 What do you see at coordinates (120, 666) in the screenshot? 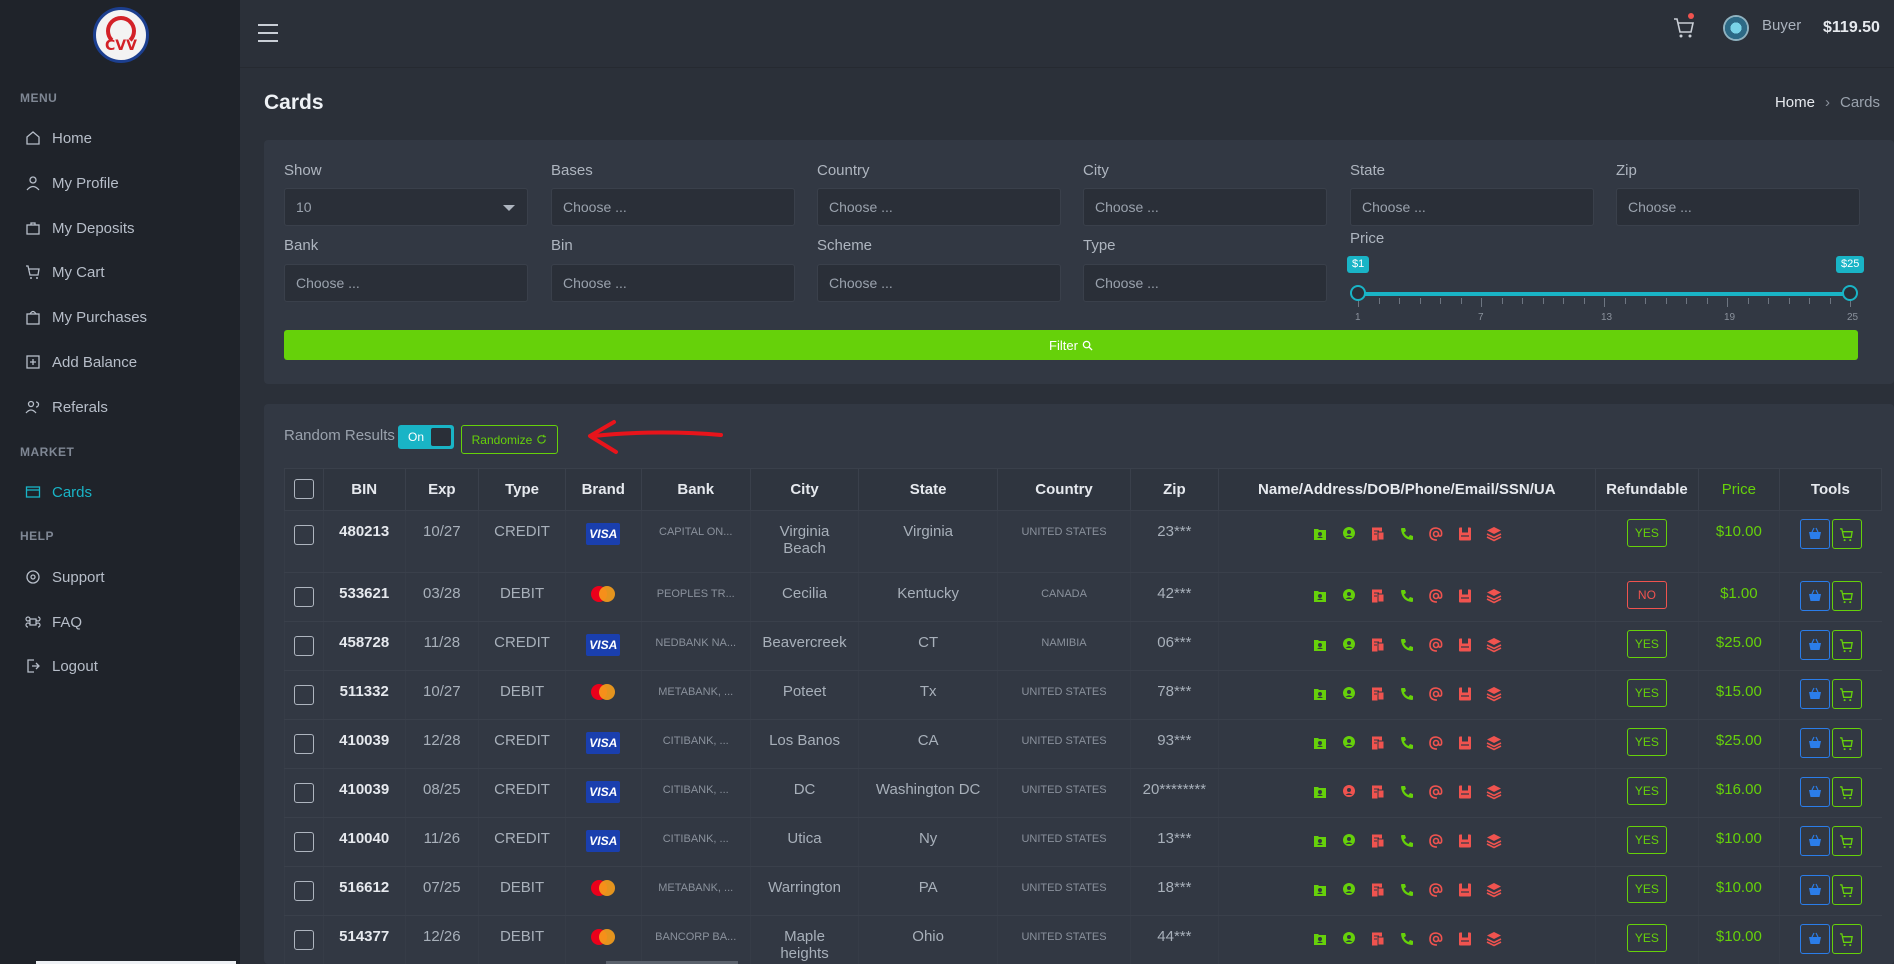
I see `sidebar-item-logout: Logout` at bounding box center [120, 666].